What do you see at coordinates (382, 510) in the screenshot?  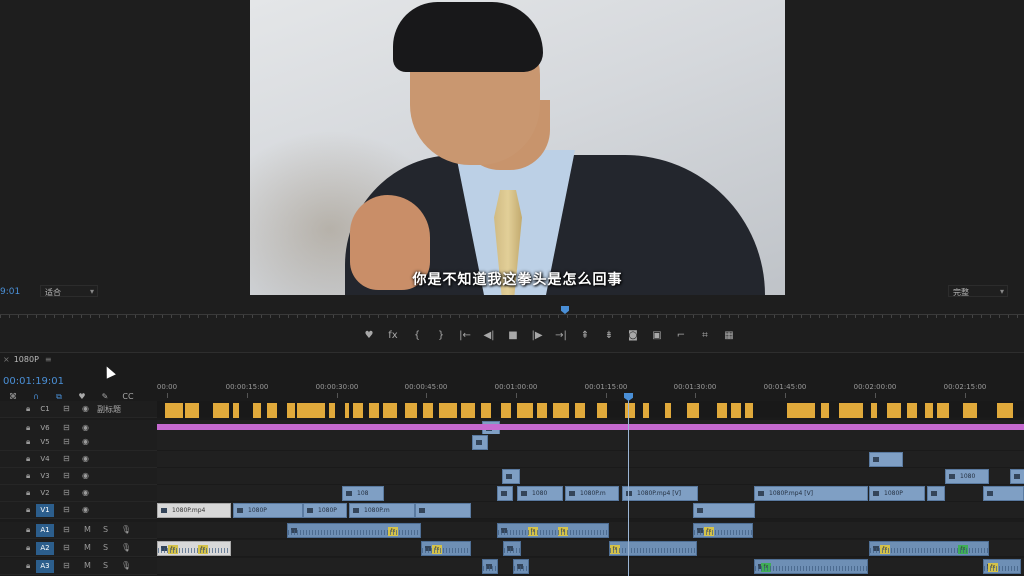 I see `video-clip: 1080P.m` at bounding box center [382, 510].